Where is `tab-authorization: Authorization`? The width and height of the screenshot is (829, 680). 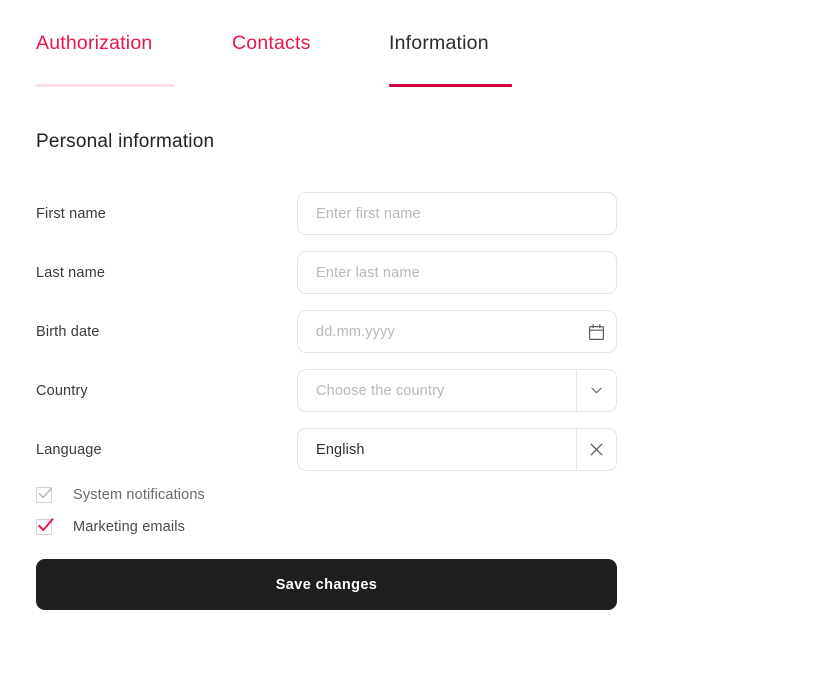 tab-authorization: Authorization is located at coordinates (105, 58).